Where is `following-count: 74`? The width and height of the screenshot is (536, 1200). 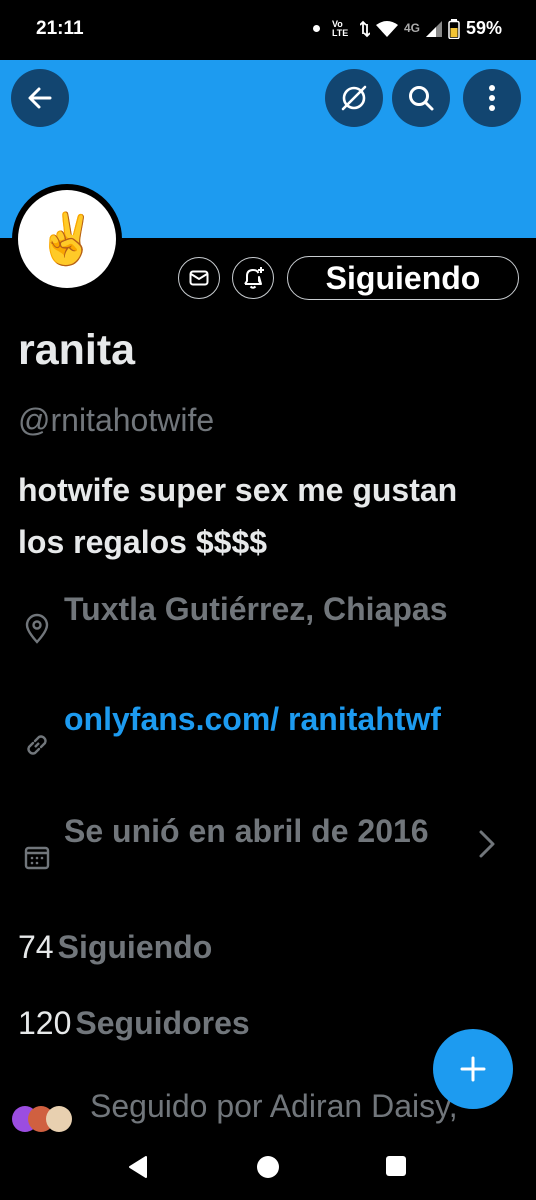 following-count: 74 is located at coordinates (36, 947).